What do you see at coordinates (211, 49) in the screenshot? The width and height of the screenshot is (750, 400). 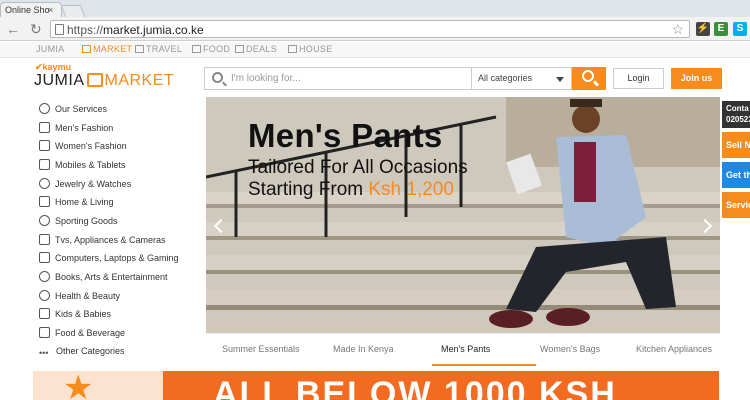 I see `nav-item-food: FOOD` at bounding box center [211, 49].